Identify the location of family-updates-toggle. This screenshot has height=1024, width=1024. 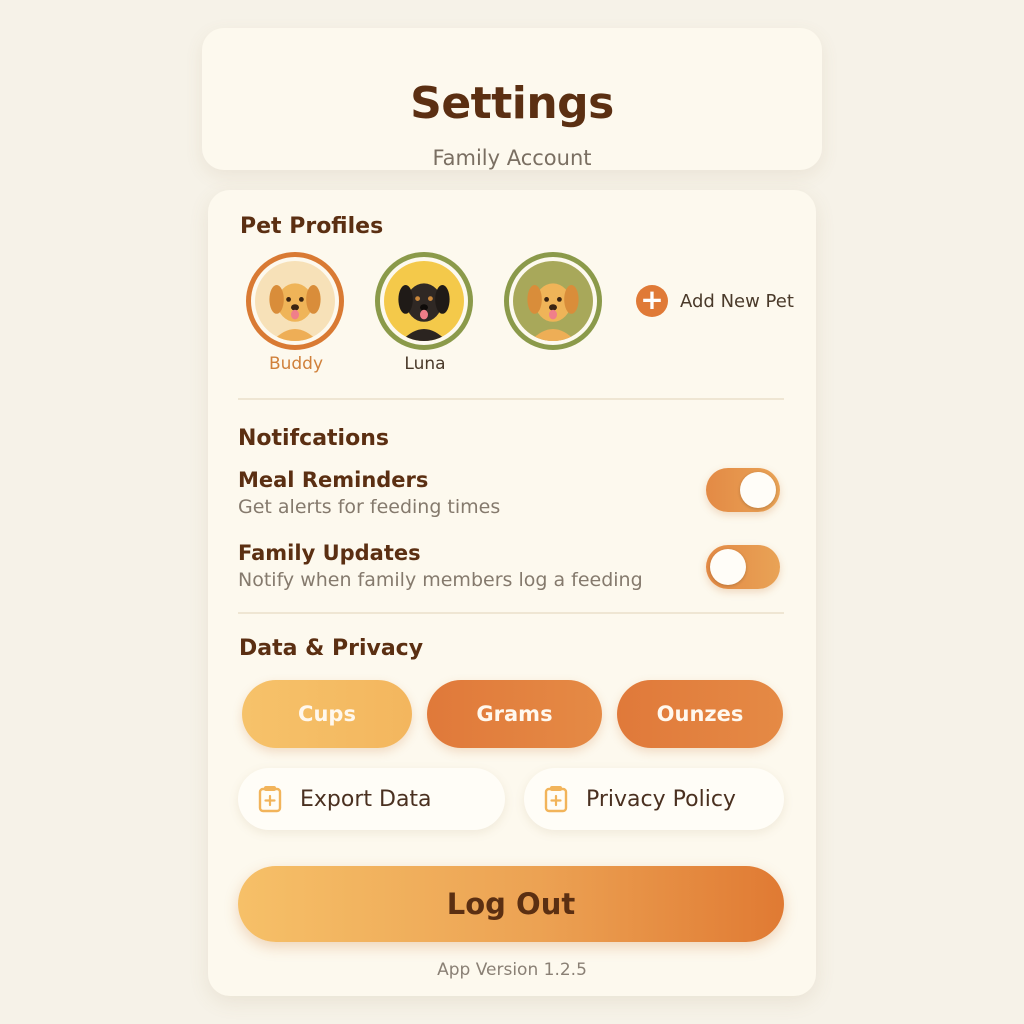
(743, 567).